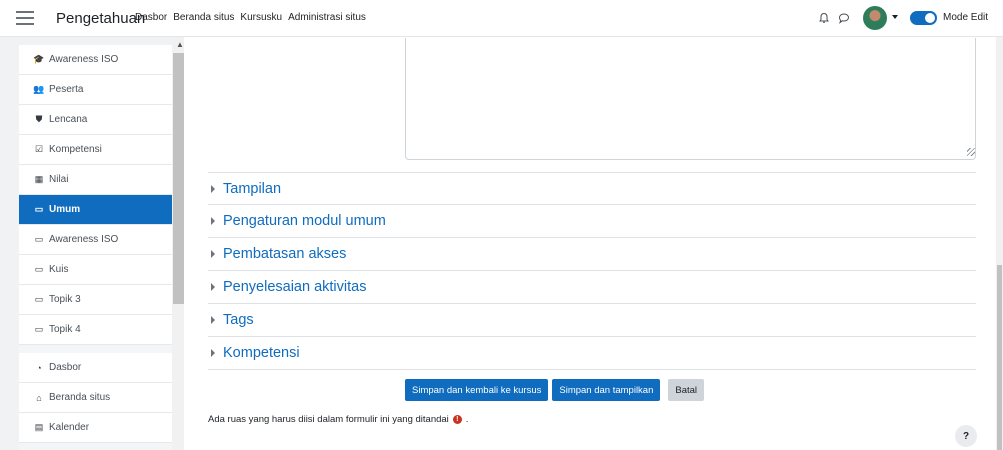 This screenshot has width=1003, height=450. What do you see at coordinates (95, 270) in the screenshot?
I see `sidebar-item-kuis: ▭ Kuis` at bounding box center [95, 270].